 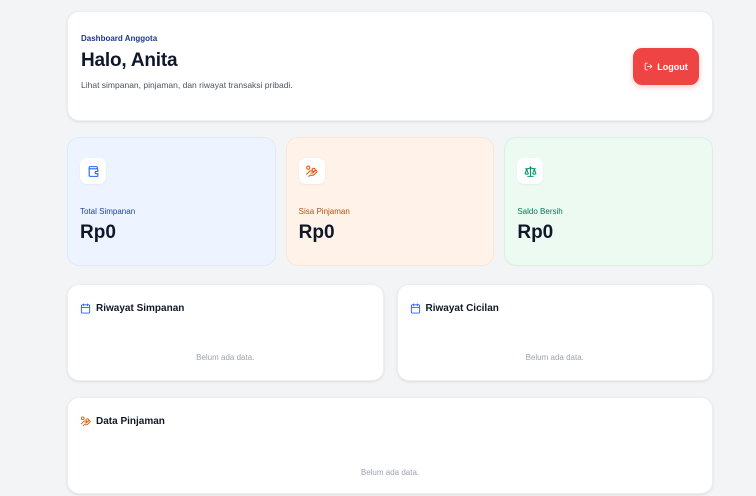 What do you see at coordinates (554, 332) in the screenshot?
I see `riwayat-cicilan-panel: Riwayat Cicilan Belum ada data.` at bounding box center [554, 332].